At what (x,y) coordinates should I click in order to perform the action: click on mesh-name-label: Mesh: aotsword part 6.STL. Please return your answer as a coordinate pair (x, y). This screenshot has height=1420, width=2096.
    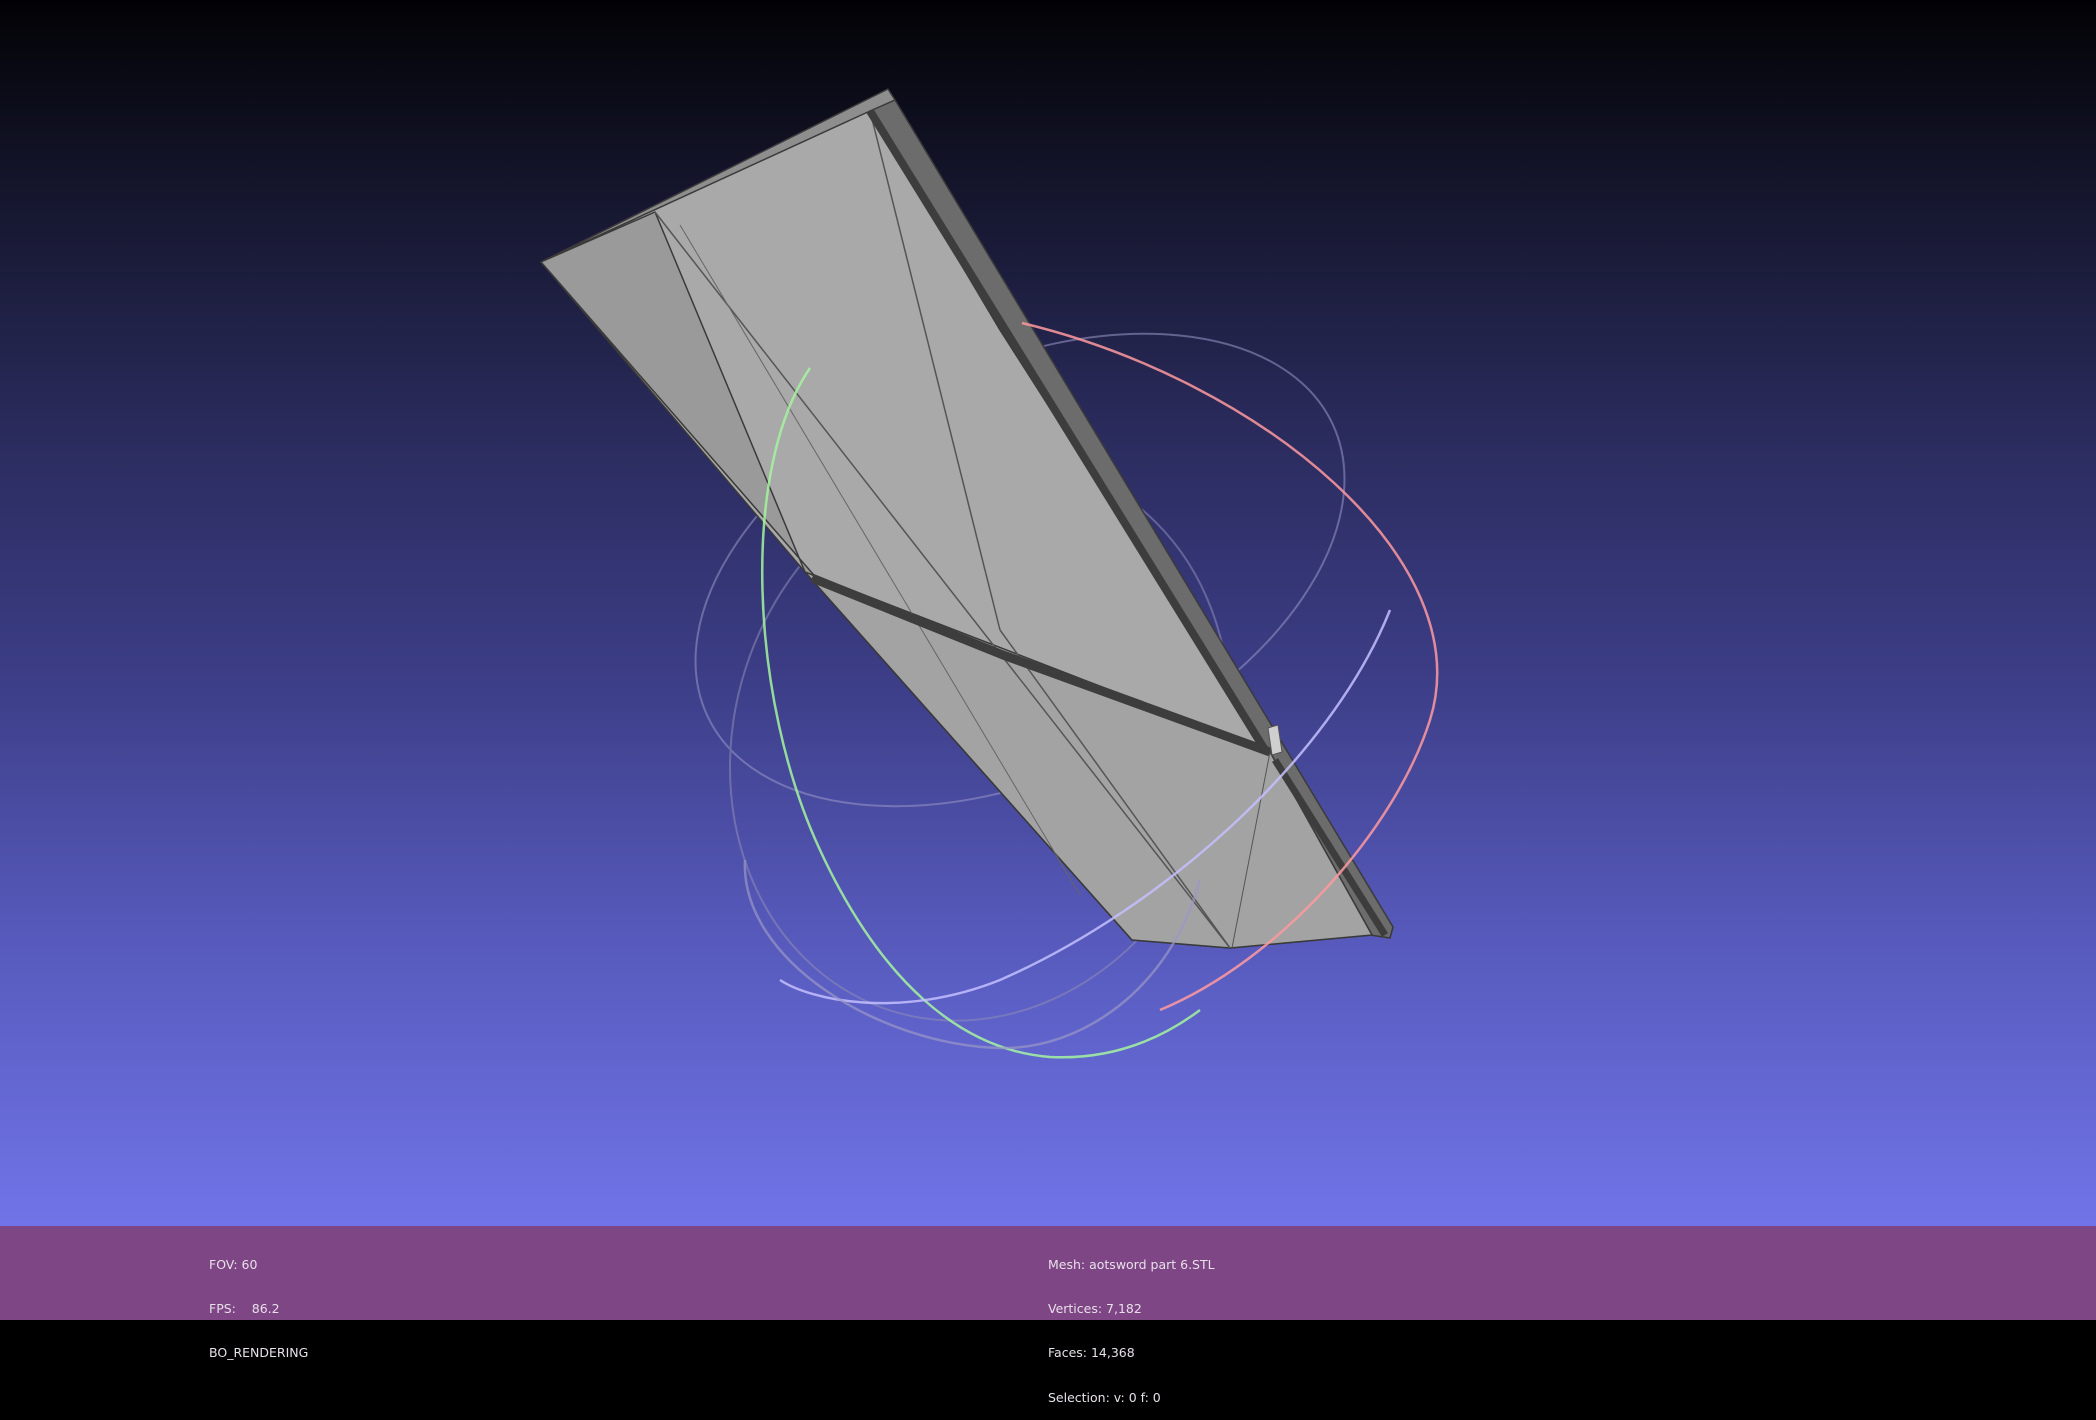
    Looking at the image, I should click on (1131, 1264).